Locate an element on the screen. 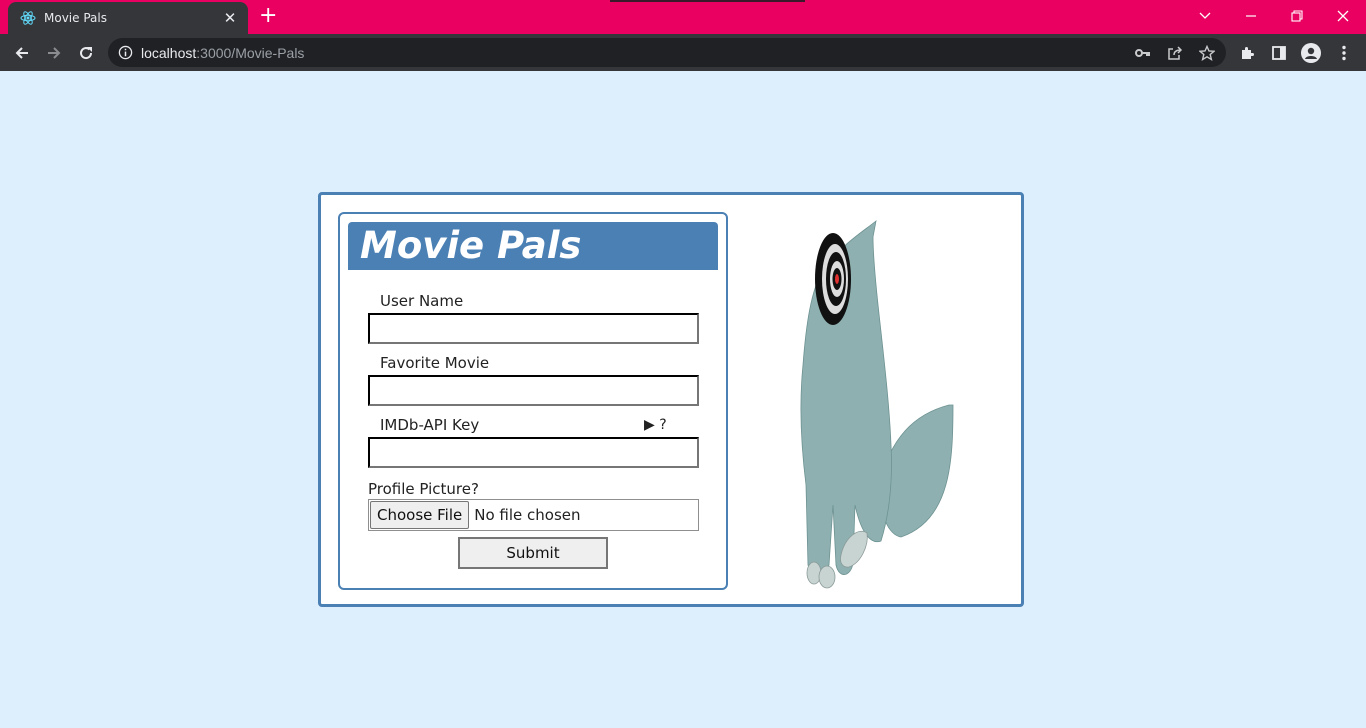  profile-icon is located at coordinates (1311, 53).